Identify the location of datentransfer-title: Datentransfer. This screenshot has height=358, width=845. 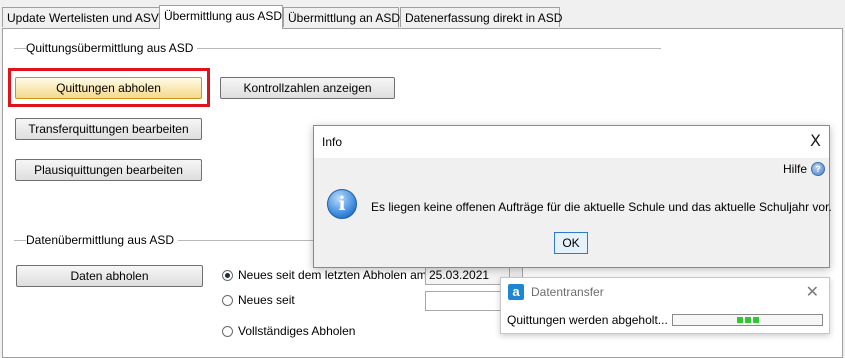
(567, 292).